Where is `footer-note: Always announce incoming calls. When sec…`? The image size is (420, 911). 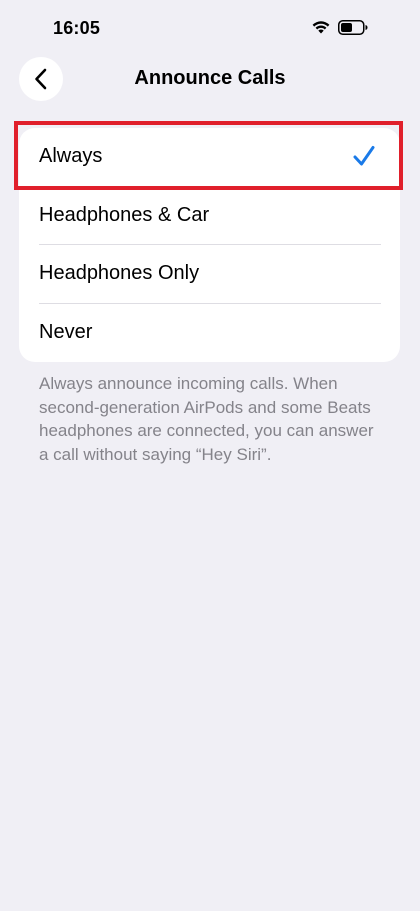
footer-note: Always announce incoming calls. When sec… is located at coordinates (206, 419).